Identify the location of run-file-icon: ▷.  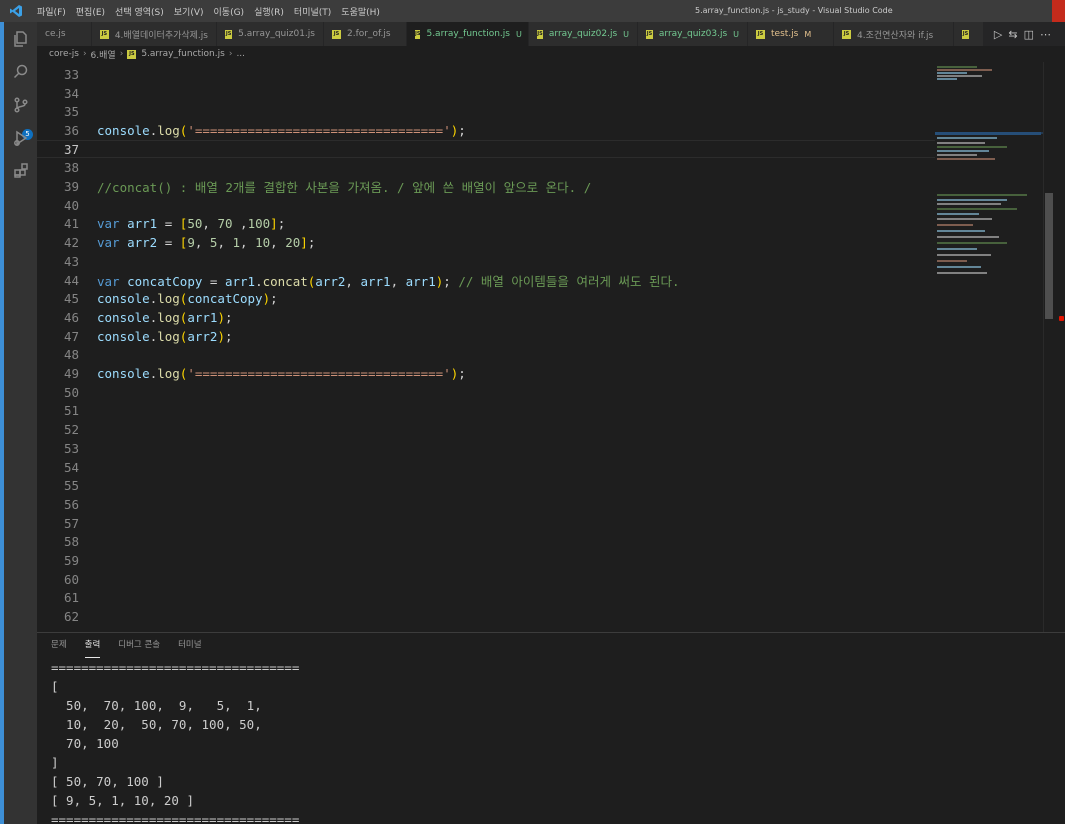
(998, 34).